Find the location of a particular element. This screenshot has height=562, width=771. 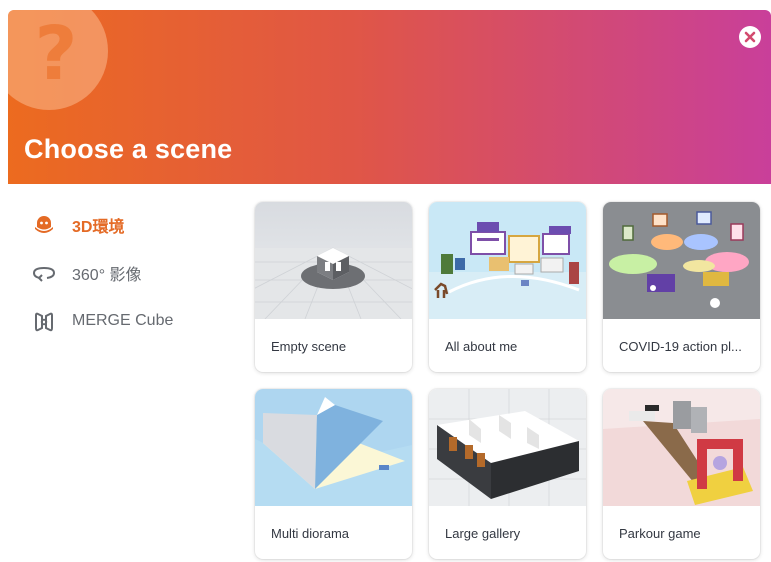

scene-card-label: Large gallery is located at coordinates (483, 533).